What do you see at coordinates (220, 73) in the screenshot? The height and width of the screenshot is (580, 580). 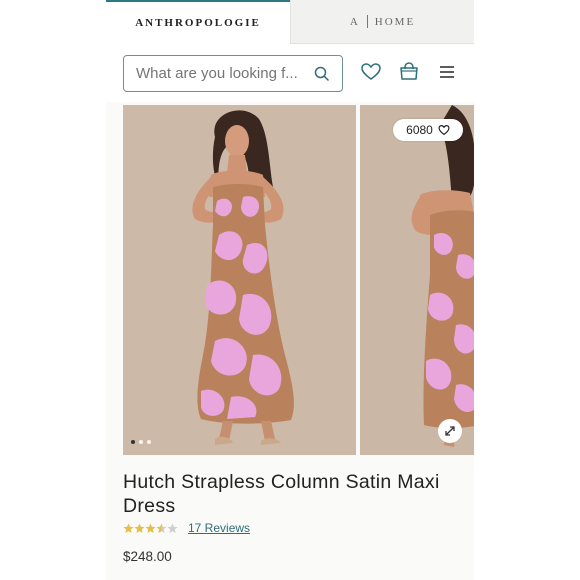 I see `search-input` at bounding box center [220, 73].